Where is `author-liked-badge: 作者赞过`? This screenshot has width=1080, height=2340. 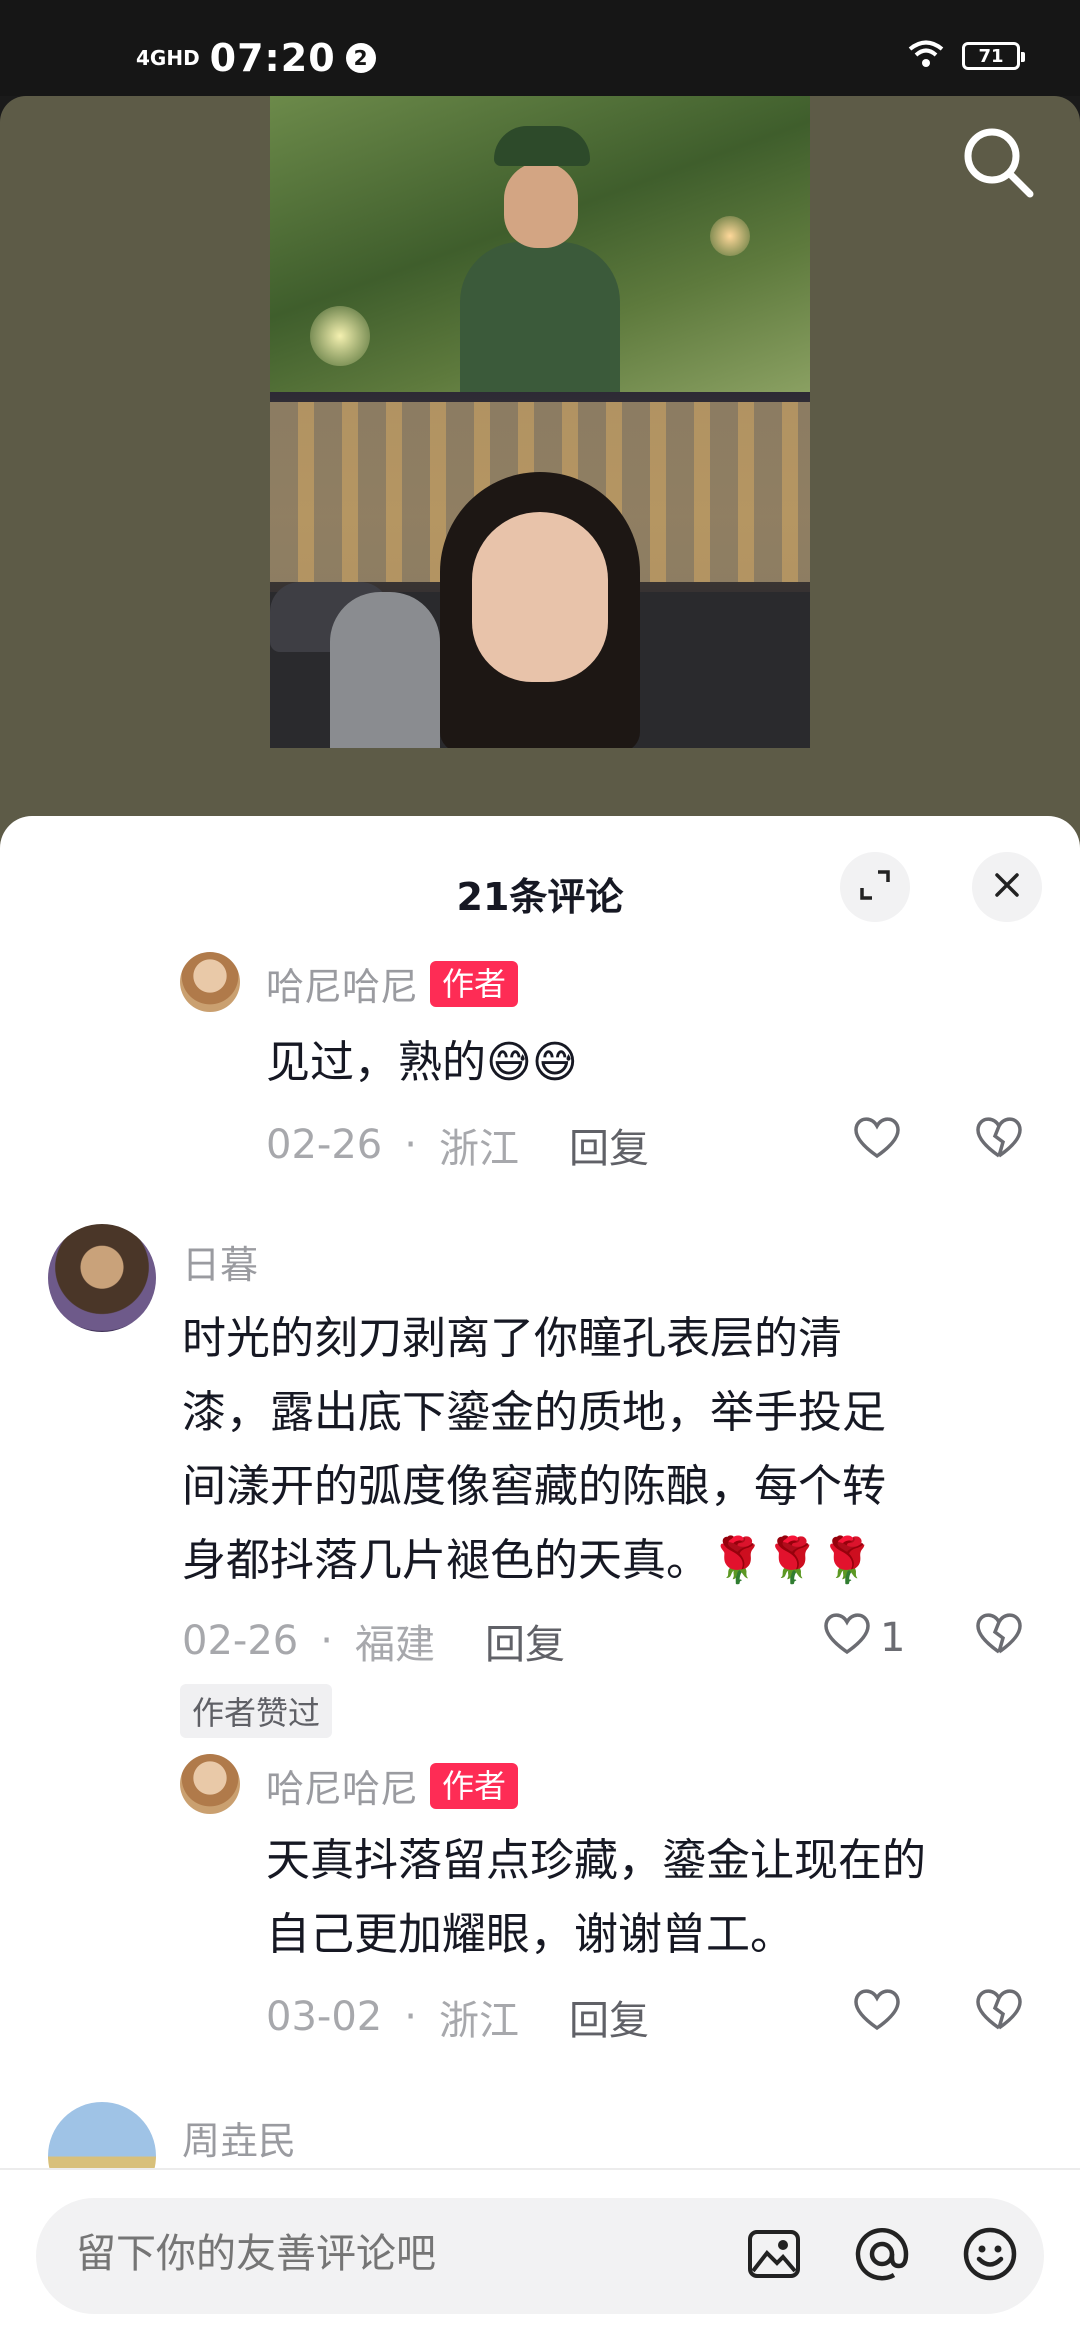
author-liked-badge: 作者赞过 is located at coordinates (256, 1711).